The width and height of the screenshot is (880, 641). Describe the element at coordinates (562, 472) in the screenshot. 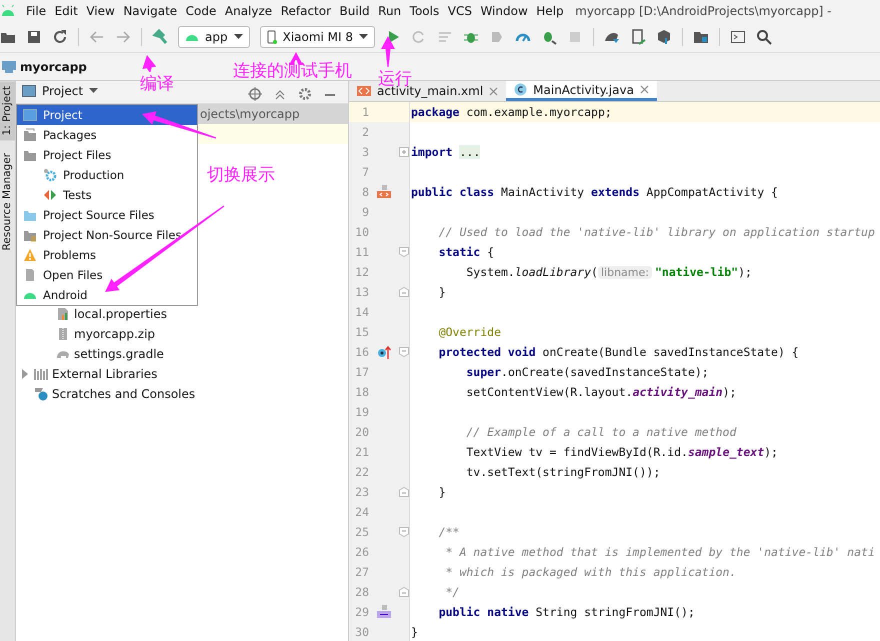

I see `code-line: tv.setText(stringFromJNI());` at that location.